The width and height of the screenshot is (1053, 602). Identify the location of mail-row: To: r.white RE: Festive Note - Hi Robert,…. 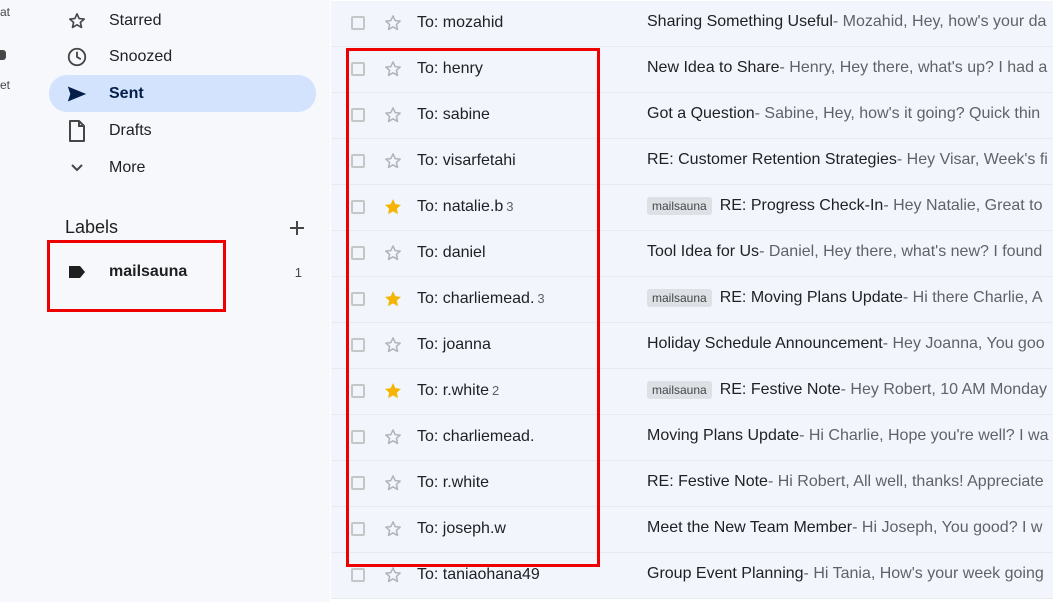
(692, 484).